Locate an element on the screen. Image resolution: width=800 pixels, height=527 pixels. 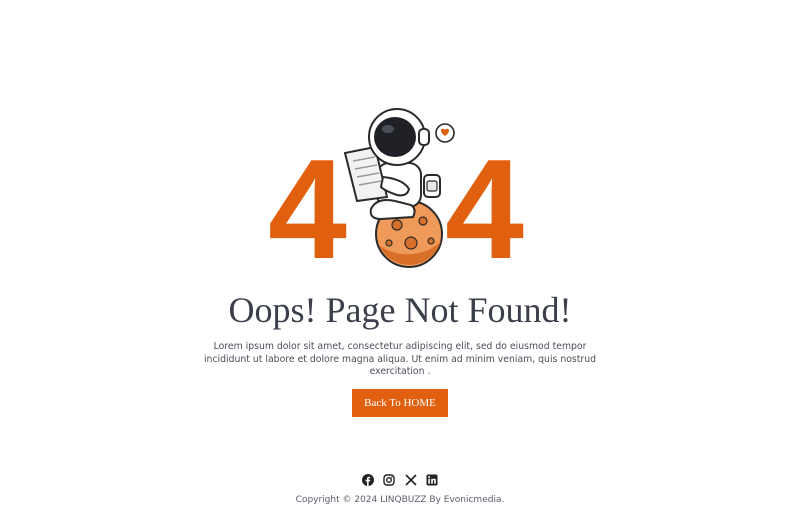
social-links is located at coordinates (400, 479).